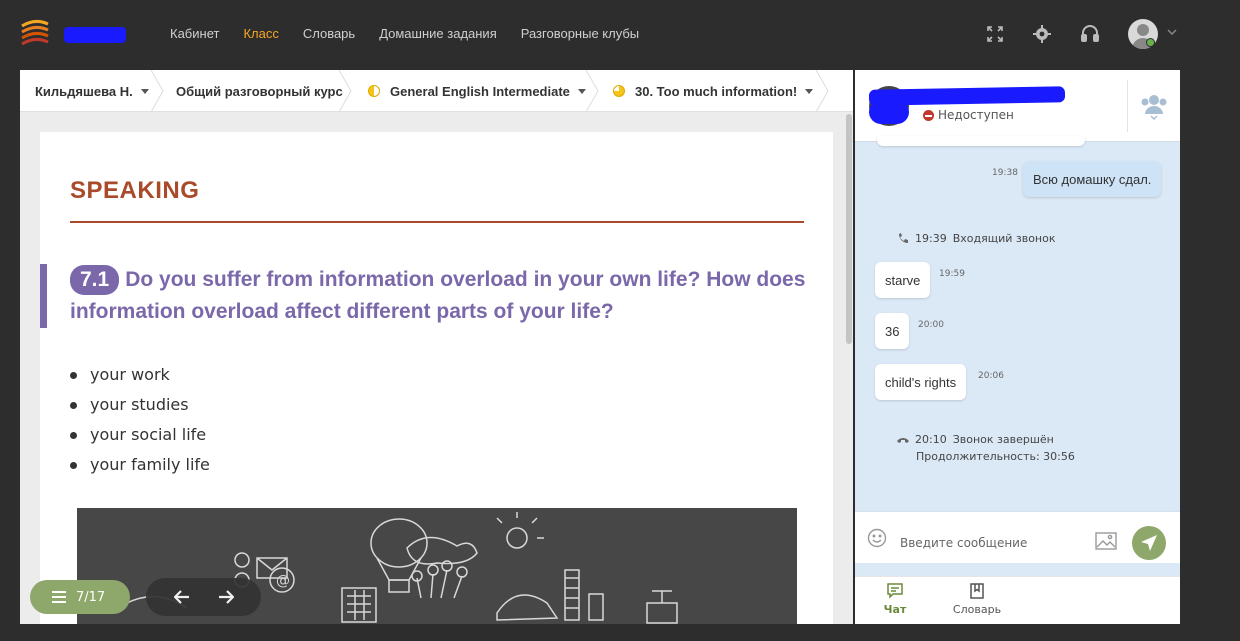 The width and height of the screenshot is (1240, 641). Describe the element at coordinates (921, 382) in the screenshot. I see `message-bubble: child's rights` at that location.